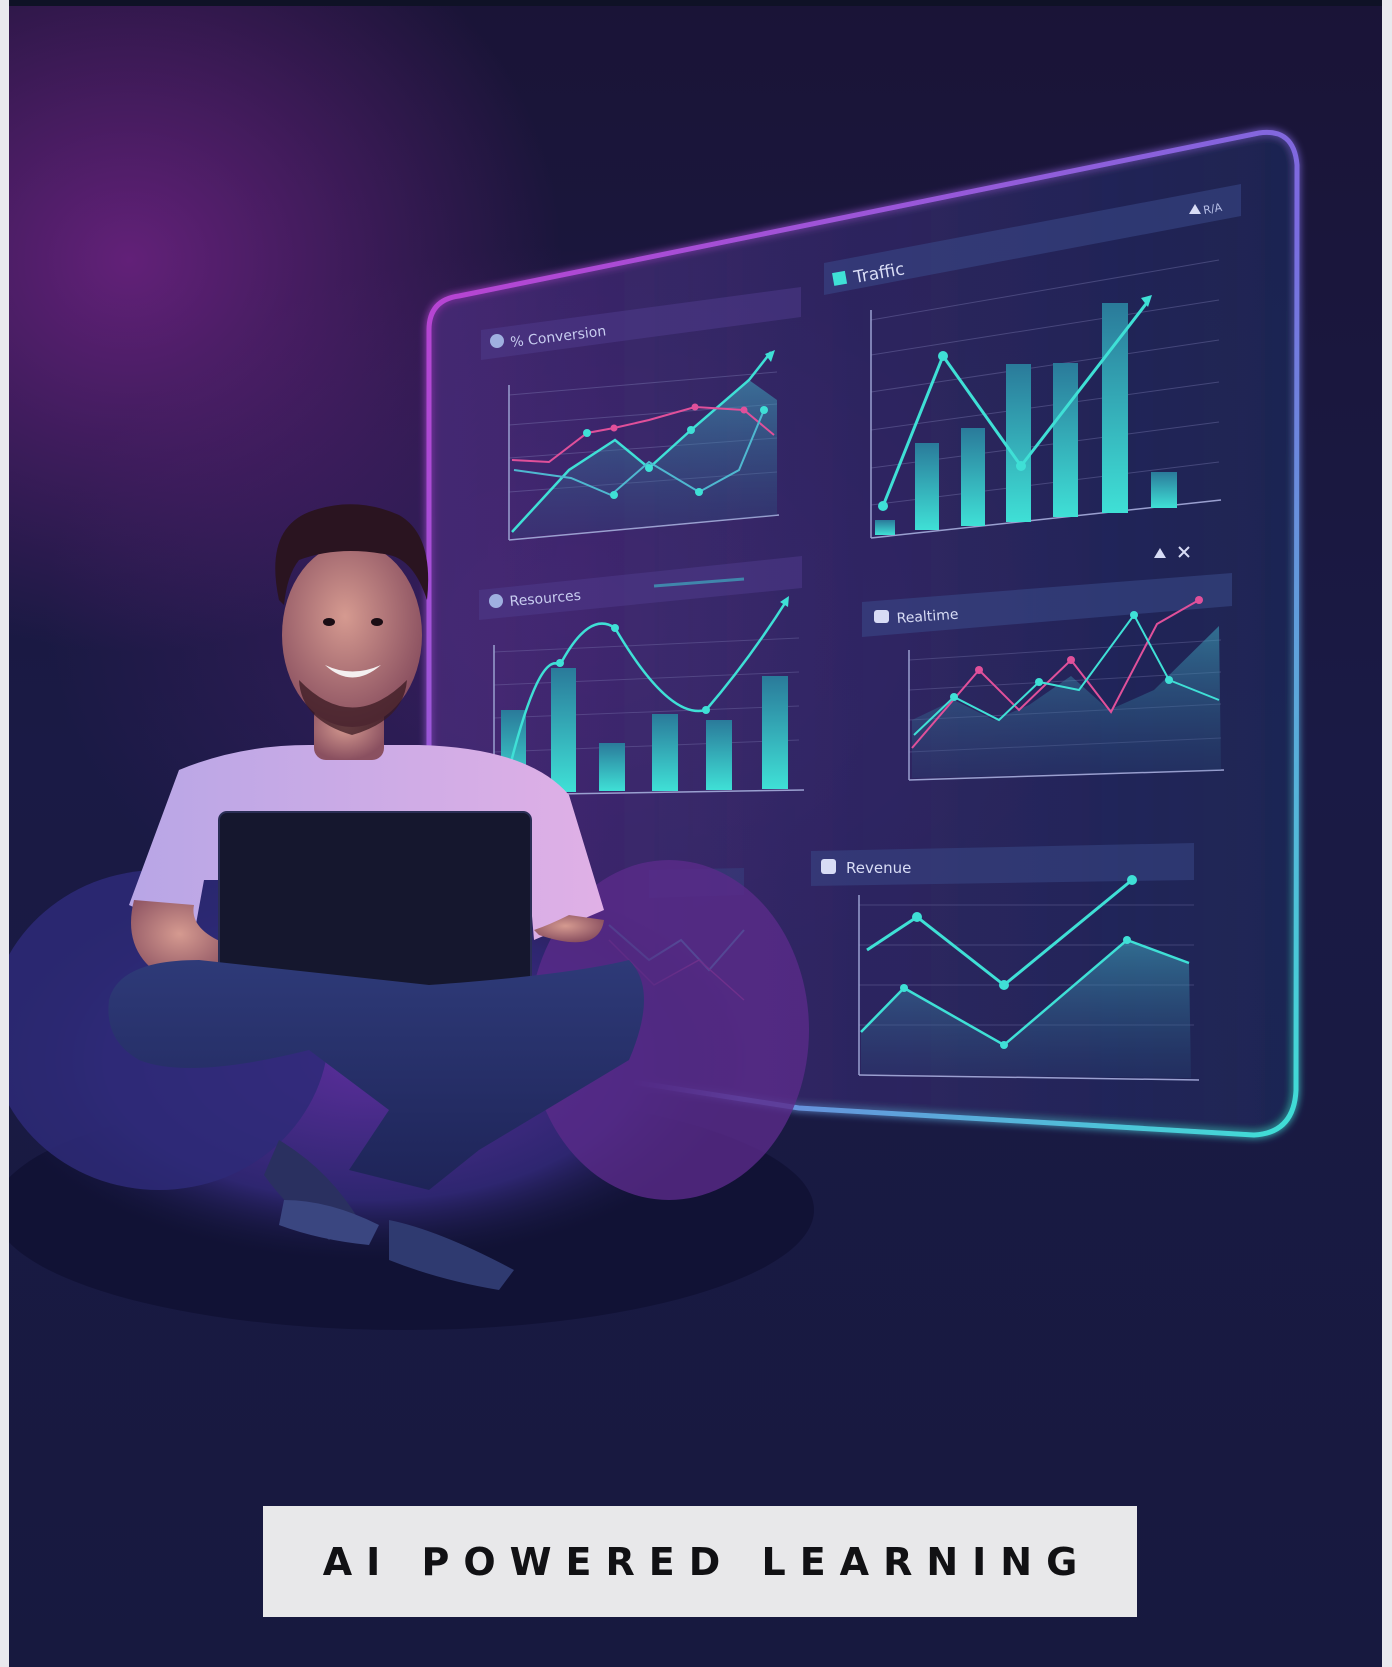  What do you see at coordinates (881, 616) in the screenshot?
I see `camera-icon` at bounding box center [881, 616].